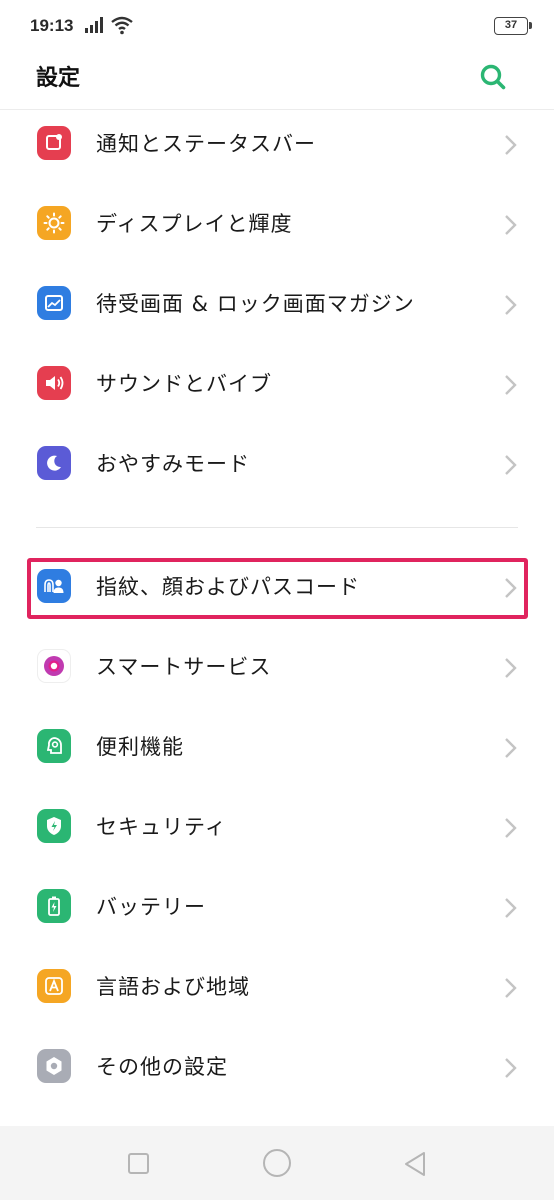  Describe the element at coordinates (277, 829) in the screenshot. I see `settings-item-security: セキュリティ` at that location.